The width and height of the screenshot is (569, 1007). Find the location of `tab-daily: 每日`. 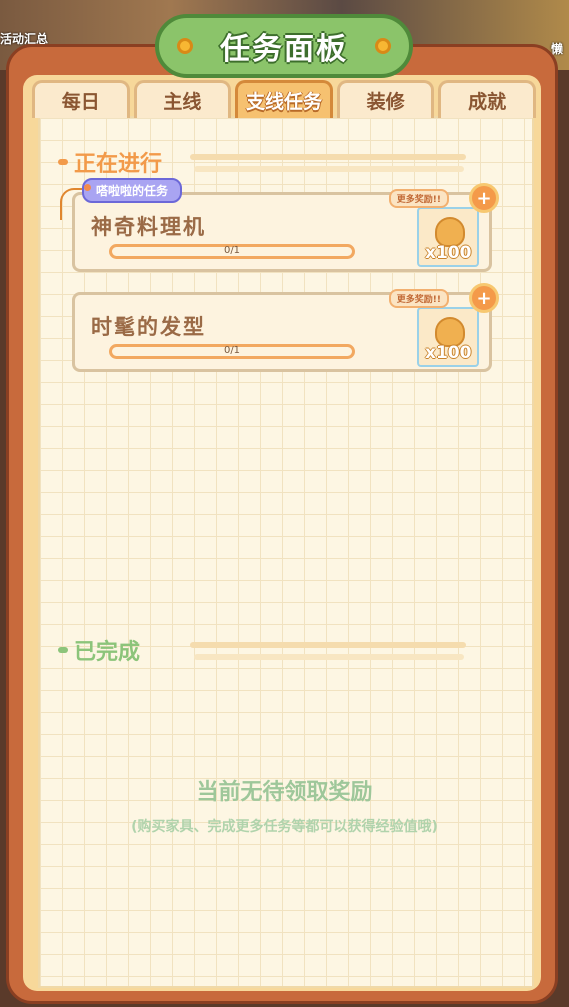

tab-daily: 每日 is located at coordinates (81, 99).